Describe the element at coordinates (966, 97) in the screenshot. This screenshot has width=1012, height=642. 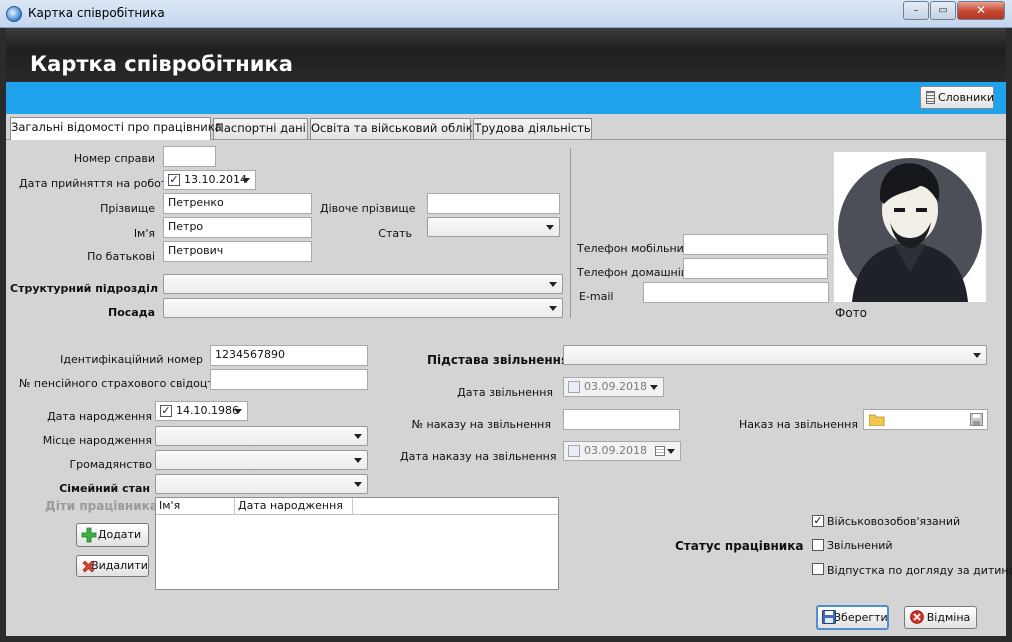
I see `dictionaries-label: Словники` at that location.